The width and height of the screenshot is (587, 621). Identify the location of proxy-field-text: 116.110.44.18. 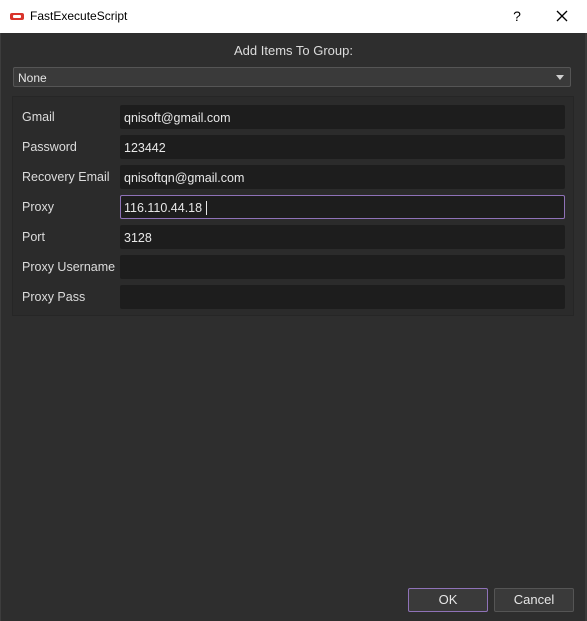
(163, 208).